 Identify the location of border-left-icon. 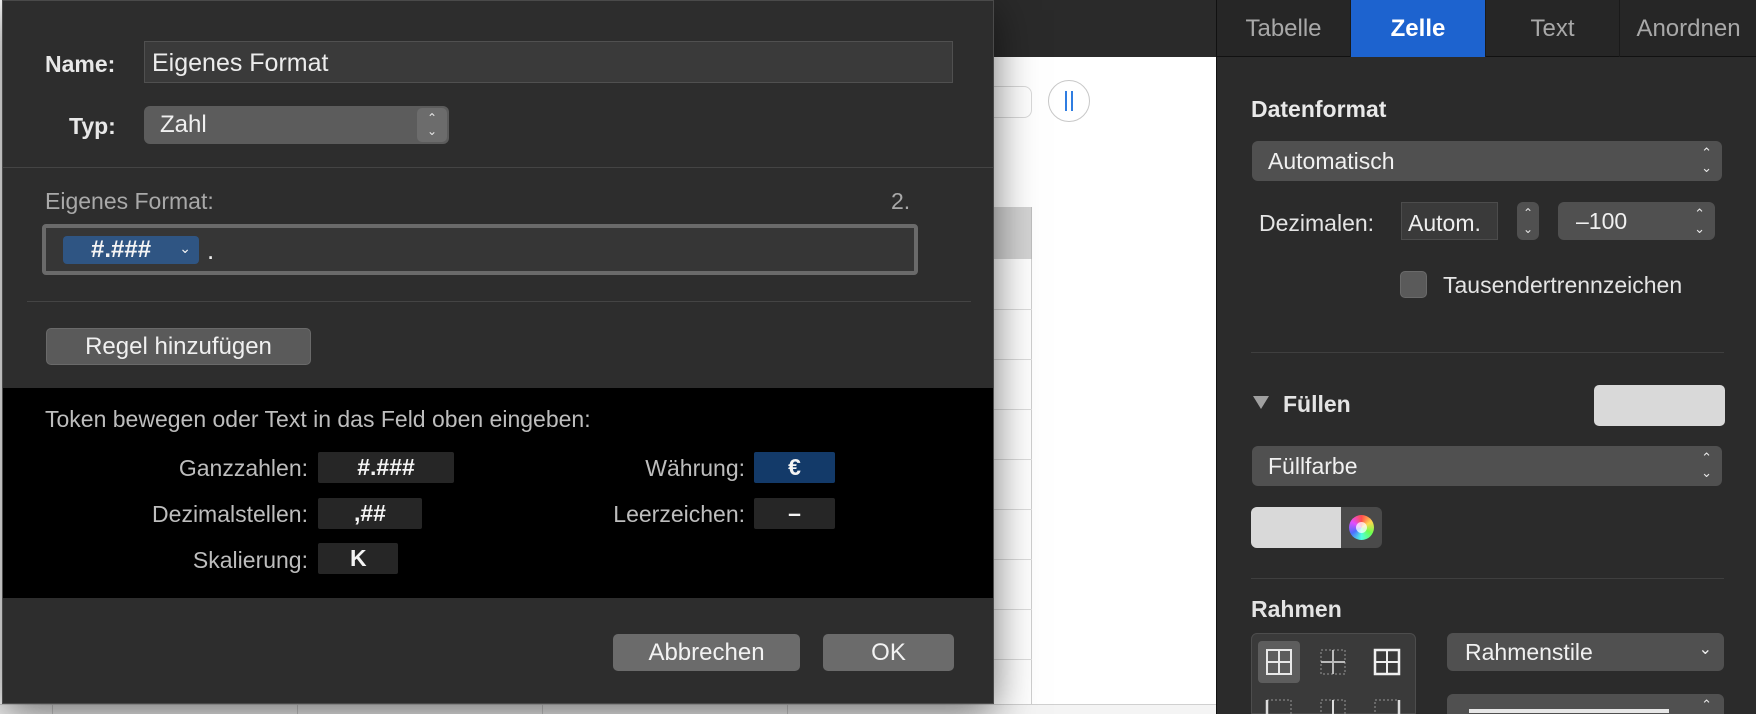
(1279, 702).